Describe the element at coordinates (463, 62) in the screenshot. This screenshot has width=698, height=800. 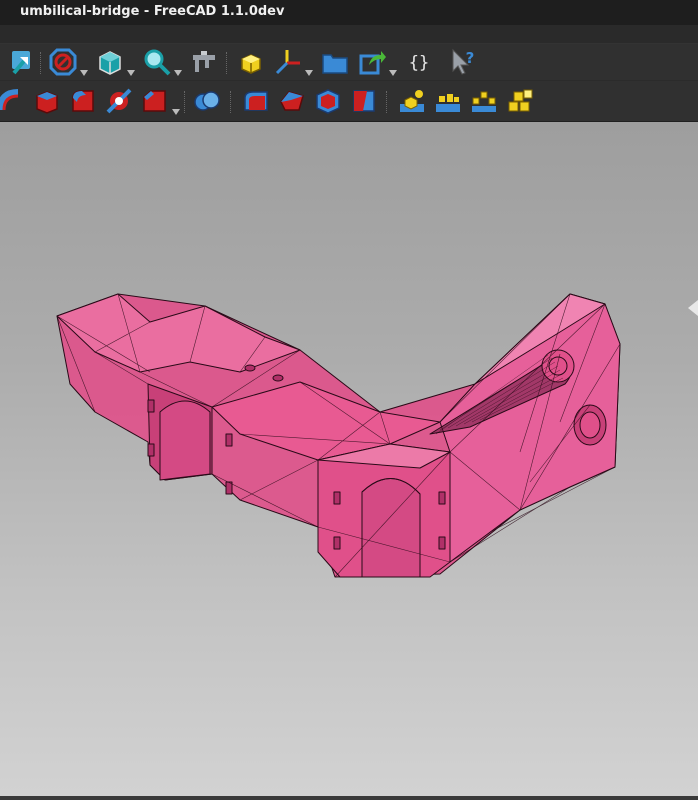
I see `whats-this-icon: ?` at that location.